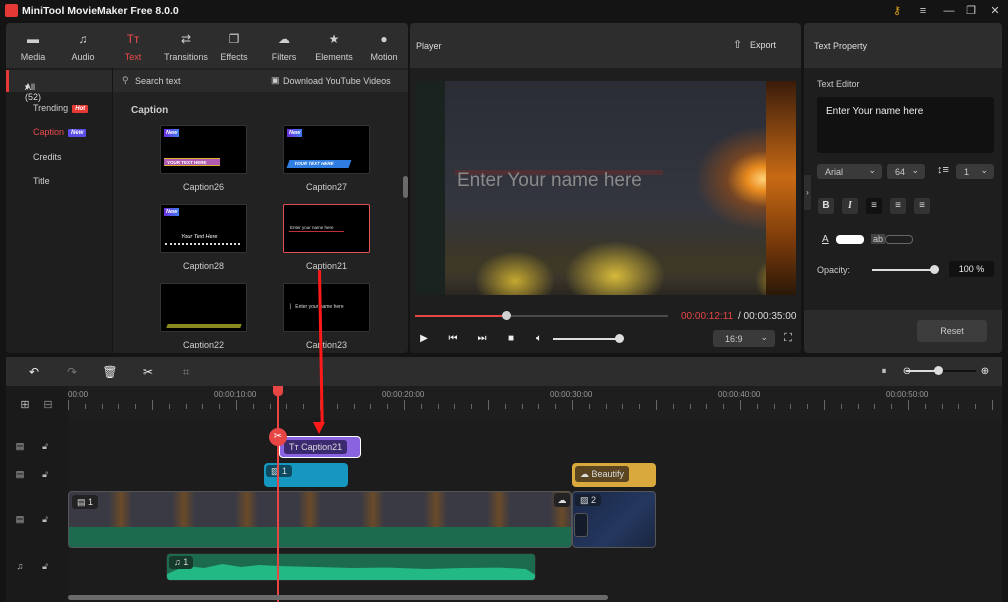 The image size is (1008, 602). I want to click on reset-button: Reset, so click(952, 331).